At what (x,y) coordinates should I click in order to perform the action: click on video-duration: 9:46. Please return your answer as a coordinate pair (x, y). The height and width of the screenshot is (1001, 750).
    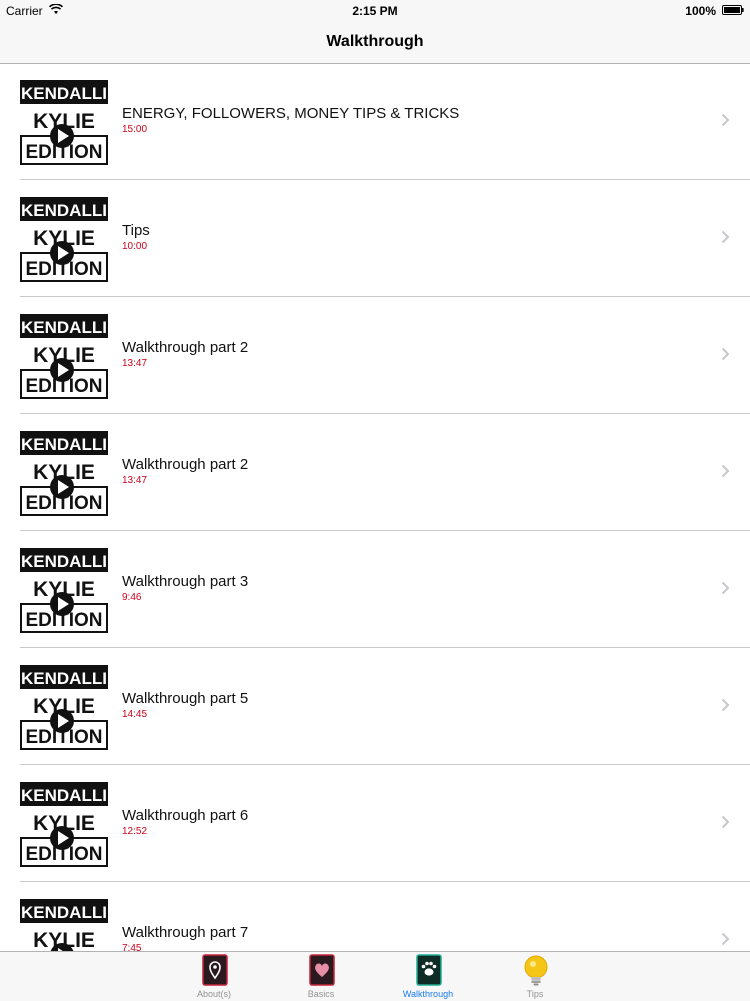
    Looking at the image, I should click on (132, 597).